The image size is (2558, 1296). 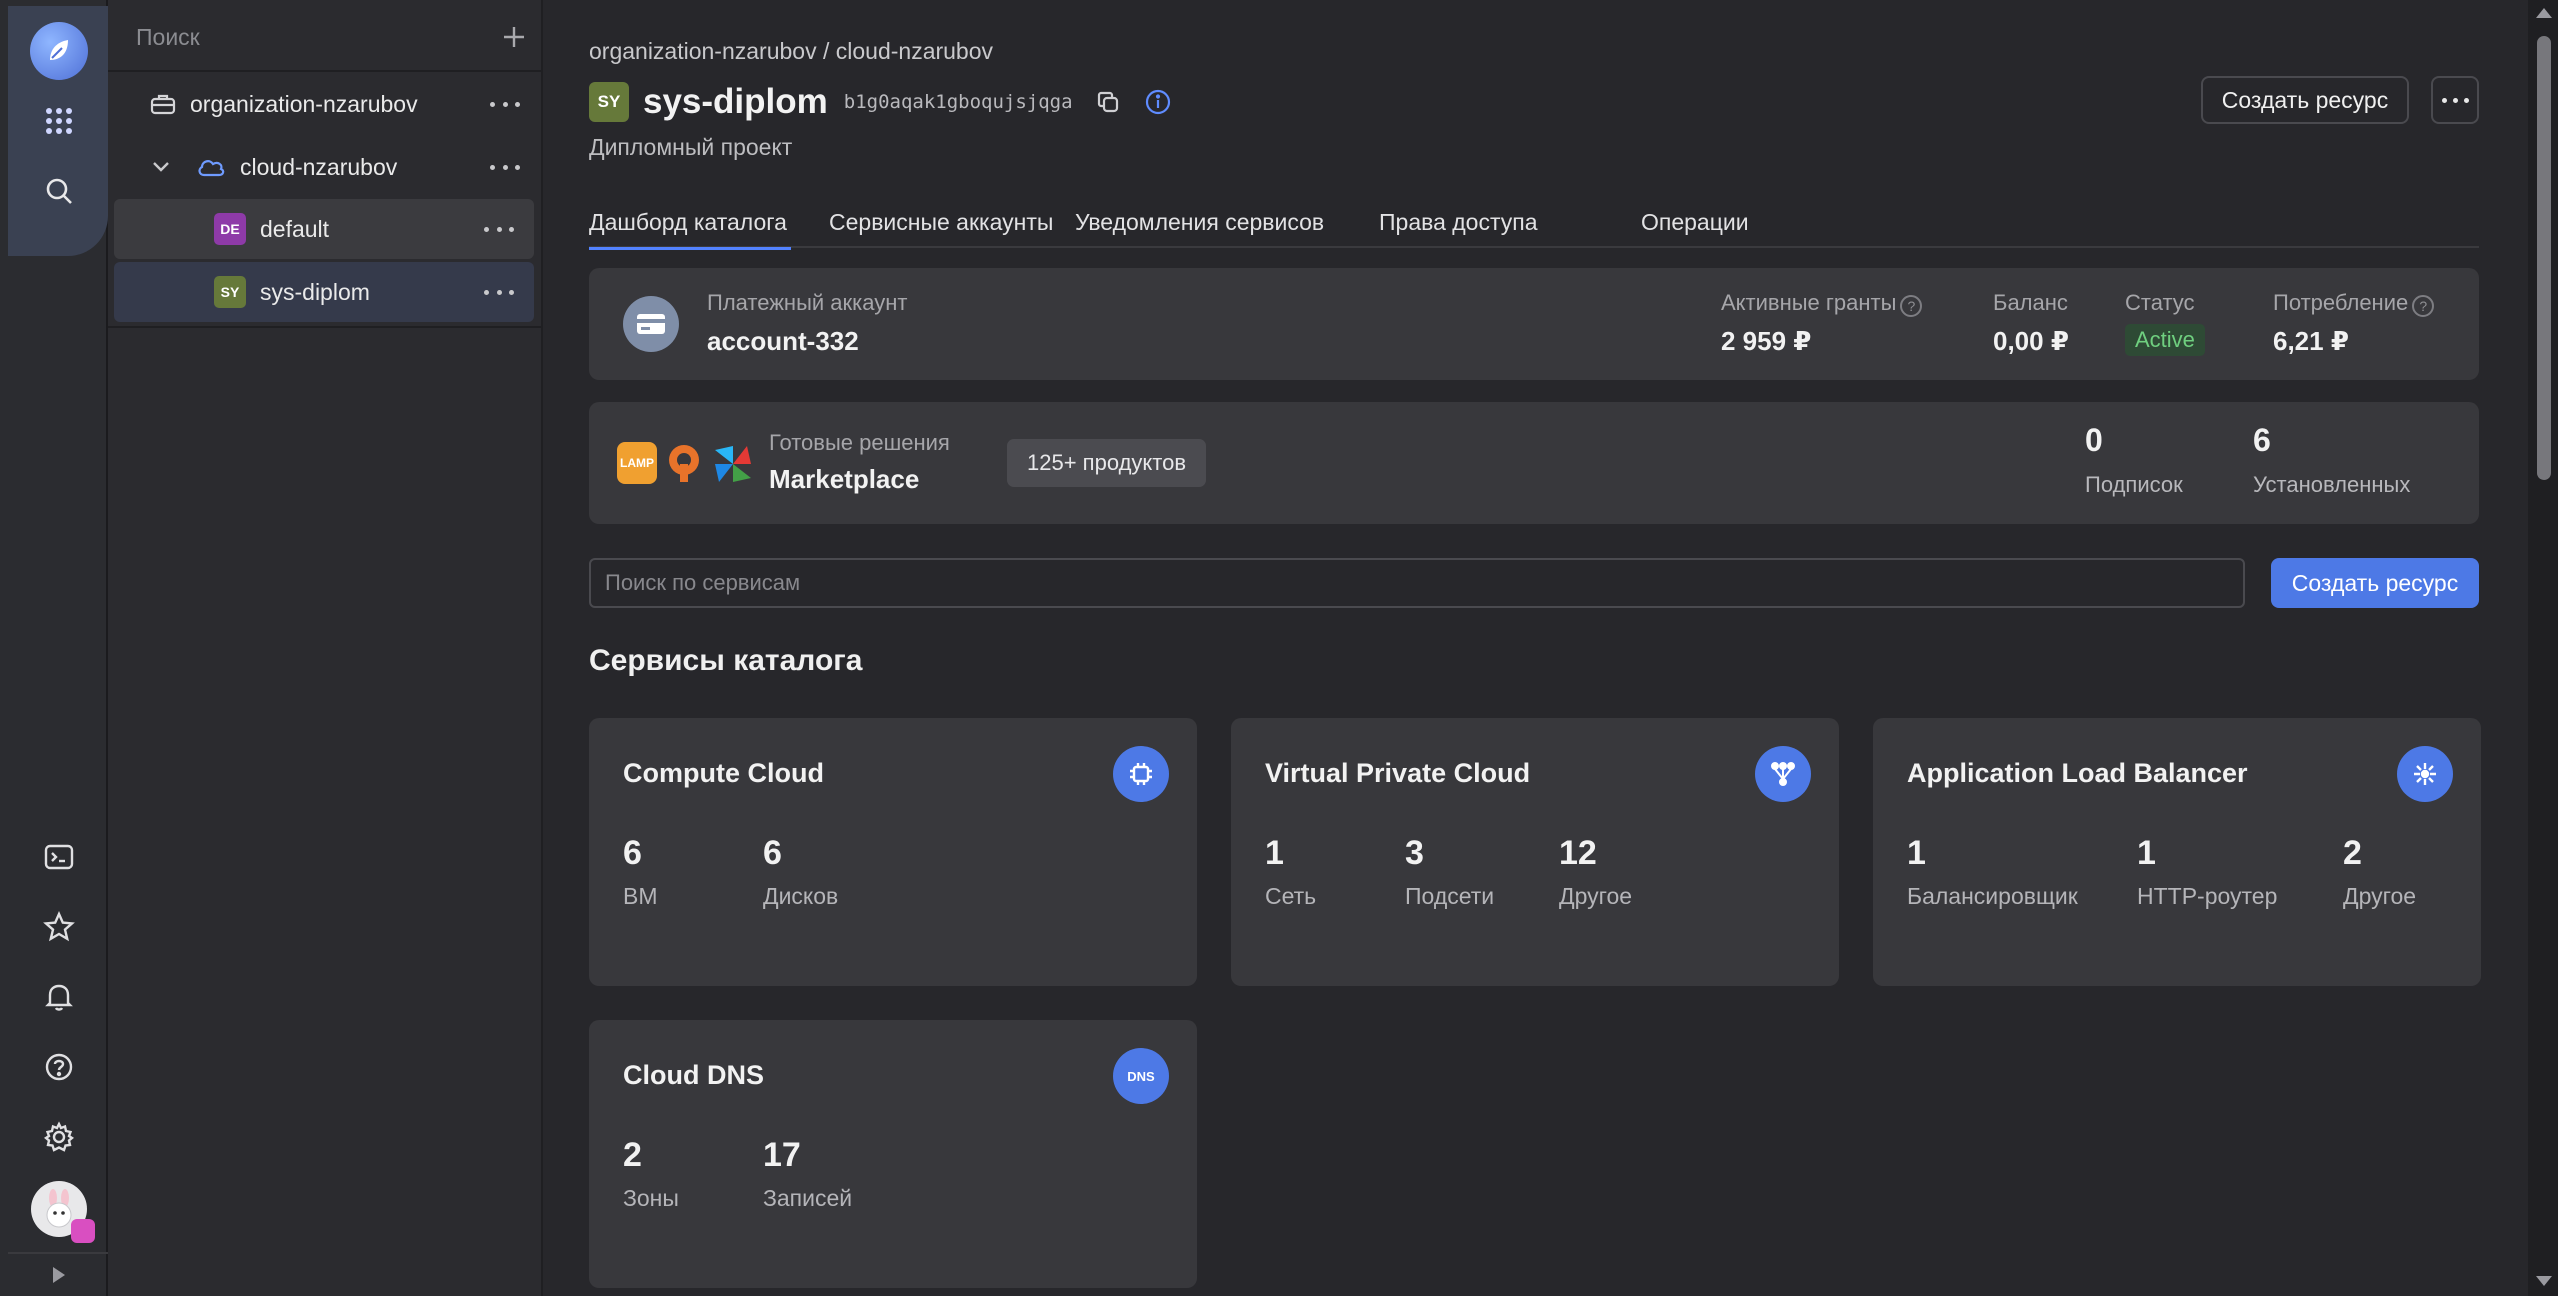 What do you see at coordinates (1695, 222) in the screenshot?
I see `tab-operations: Операции` at bounding box center [1695, 222].